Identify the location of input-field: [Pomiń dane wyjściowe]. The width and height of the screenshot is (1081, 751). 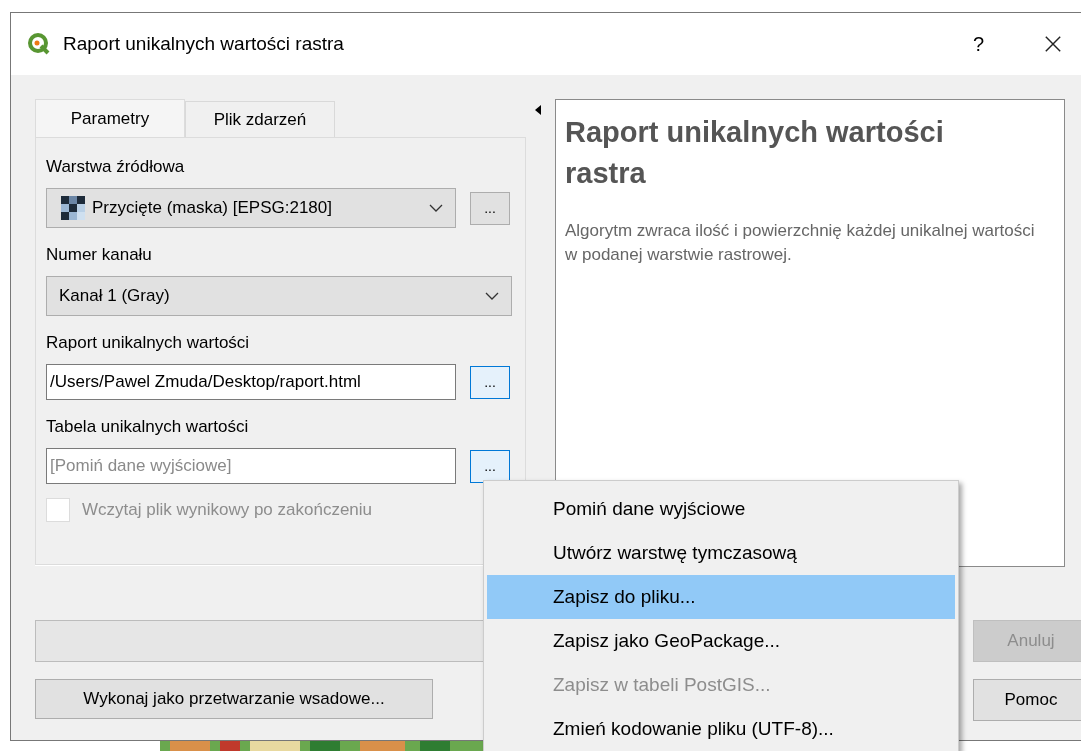
(251, 466).